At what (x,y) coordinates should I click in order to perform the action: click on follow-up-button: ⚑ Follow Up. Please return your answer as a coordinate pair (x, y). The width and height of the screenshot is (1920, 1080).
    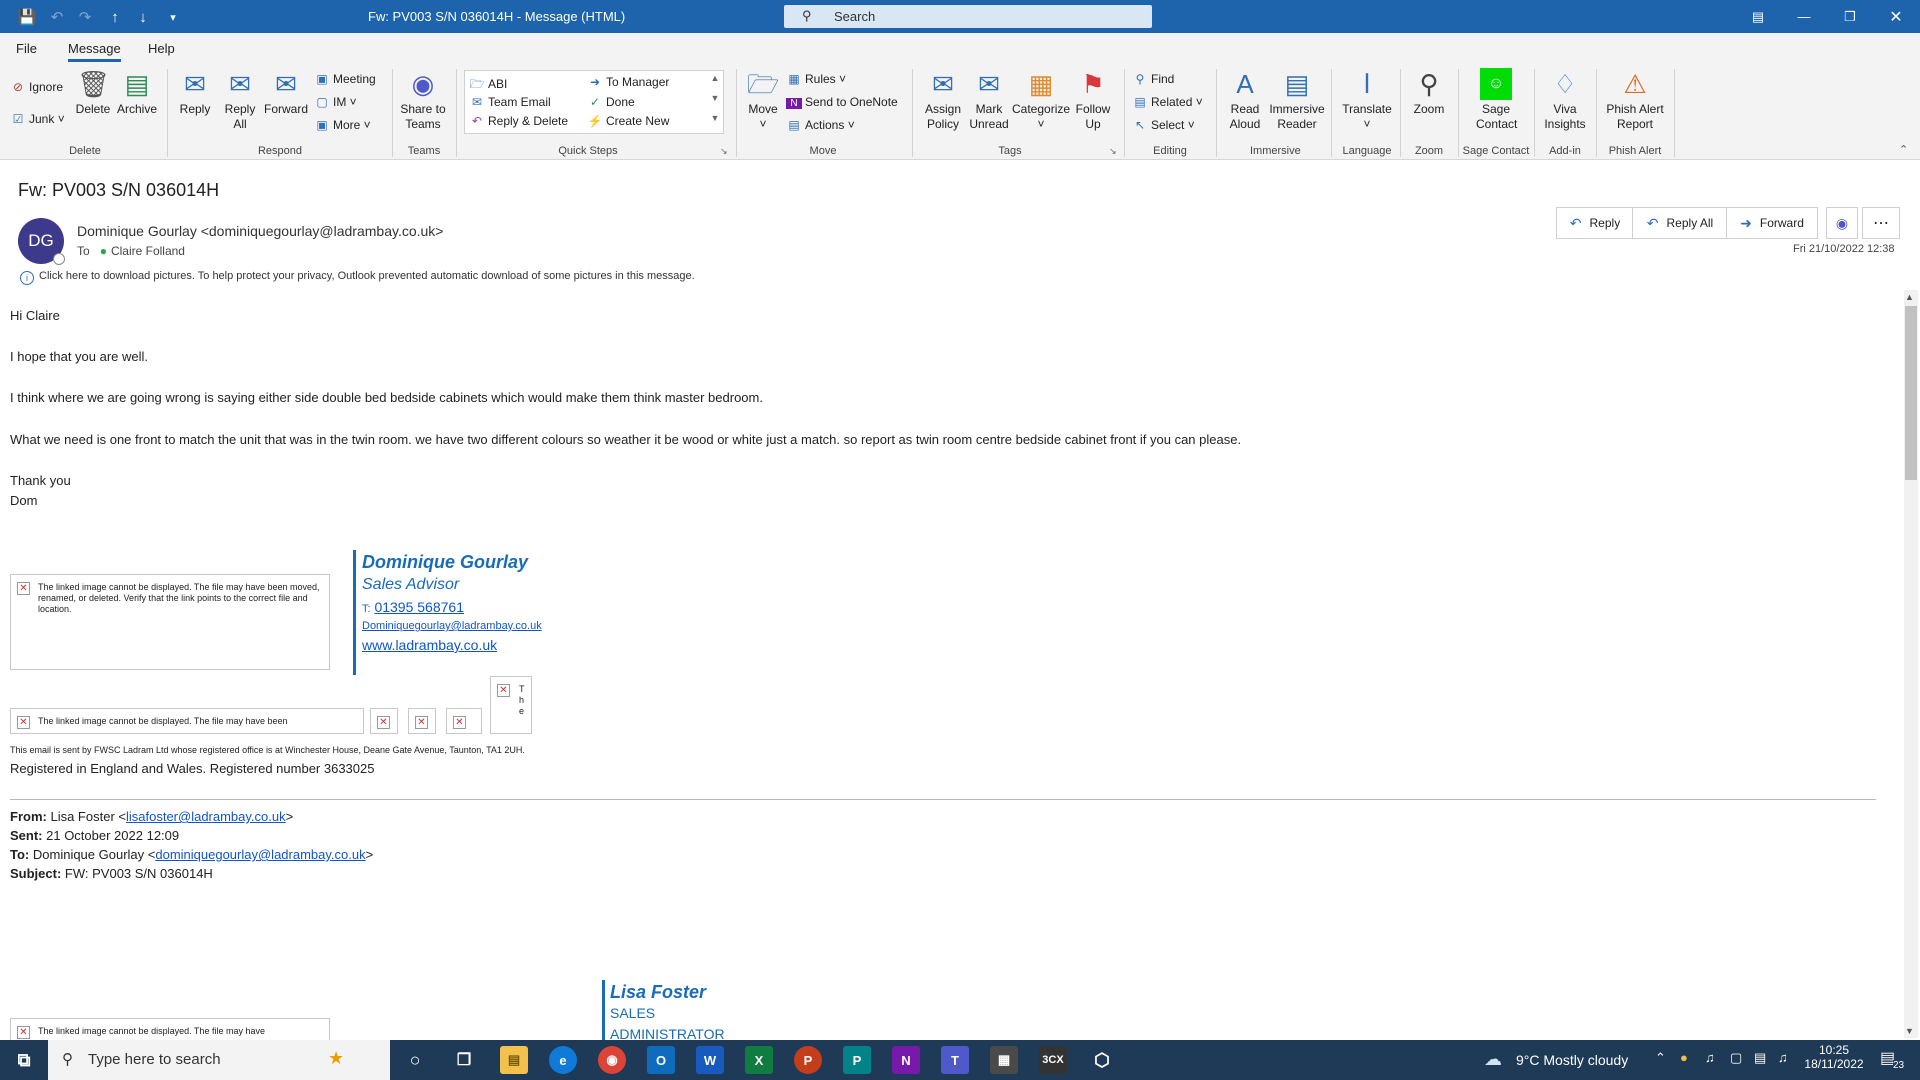
    Looking at the image, I should click on (1093, 100).